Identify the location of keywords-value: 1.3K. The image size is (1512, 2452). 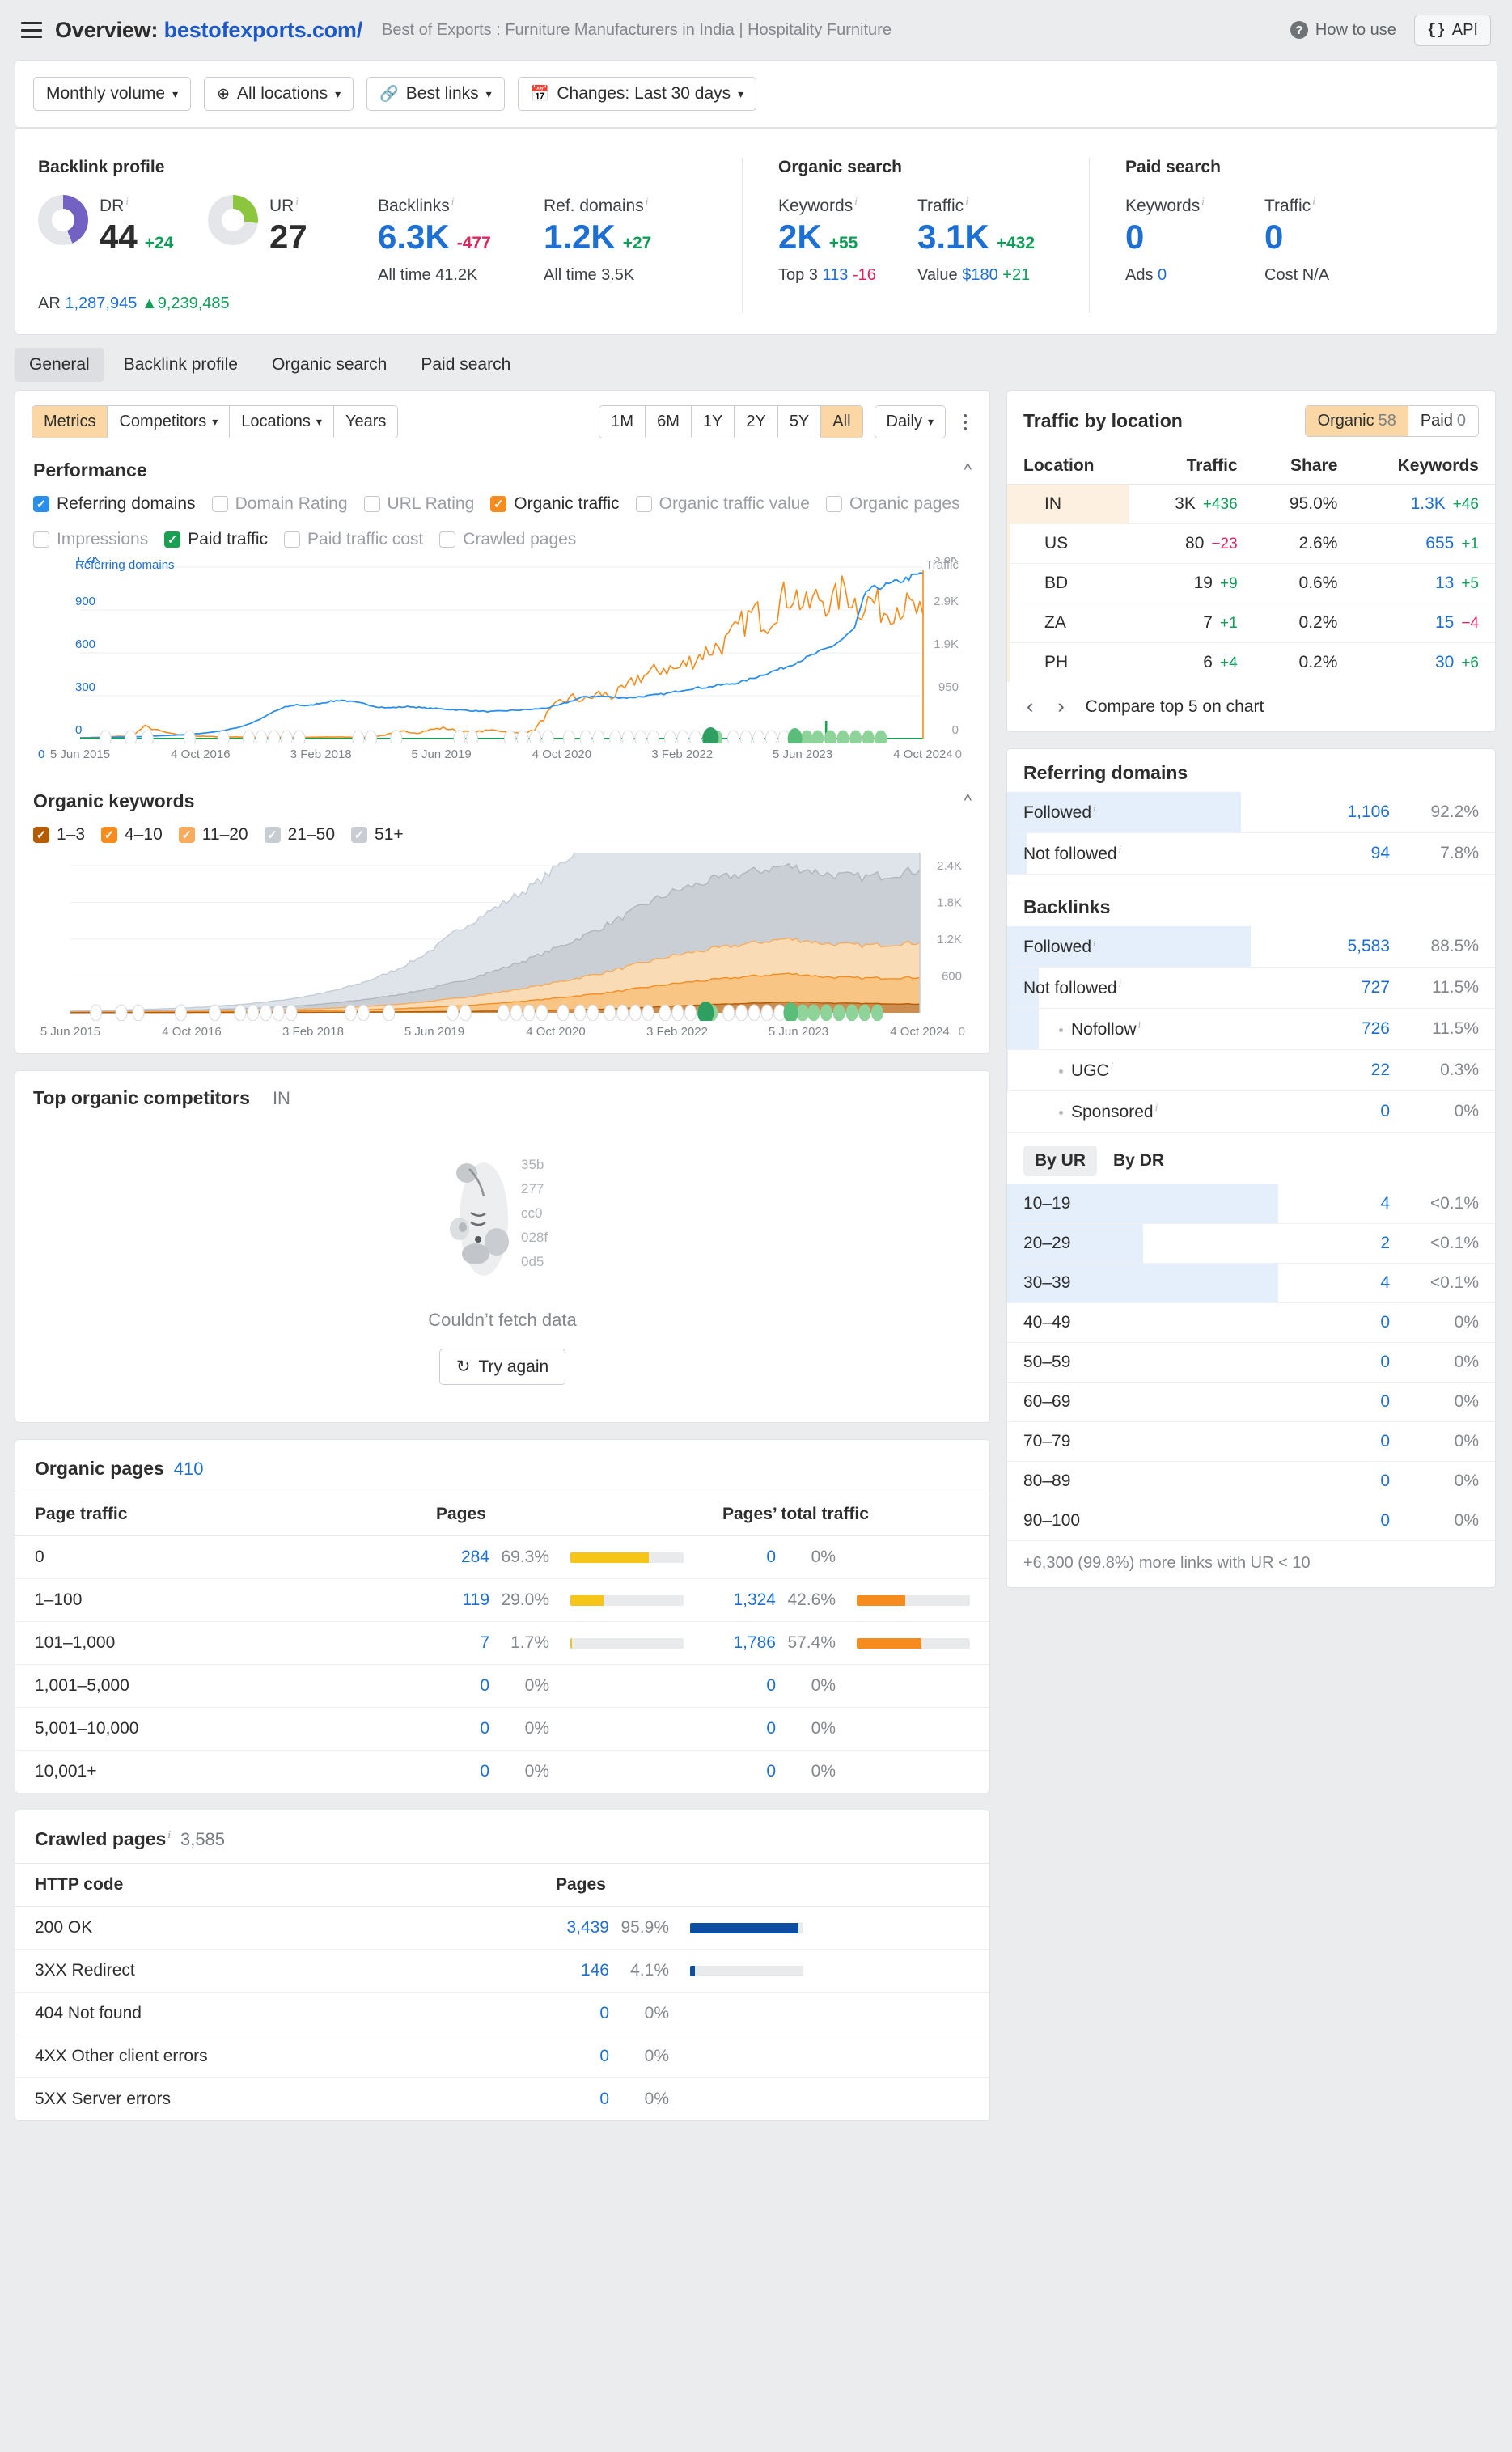
(1428, 504).